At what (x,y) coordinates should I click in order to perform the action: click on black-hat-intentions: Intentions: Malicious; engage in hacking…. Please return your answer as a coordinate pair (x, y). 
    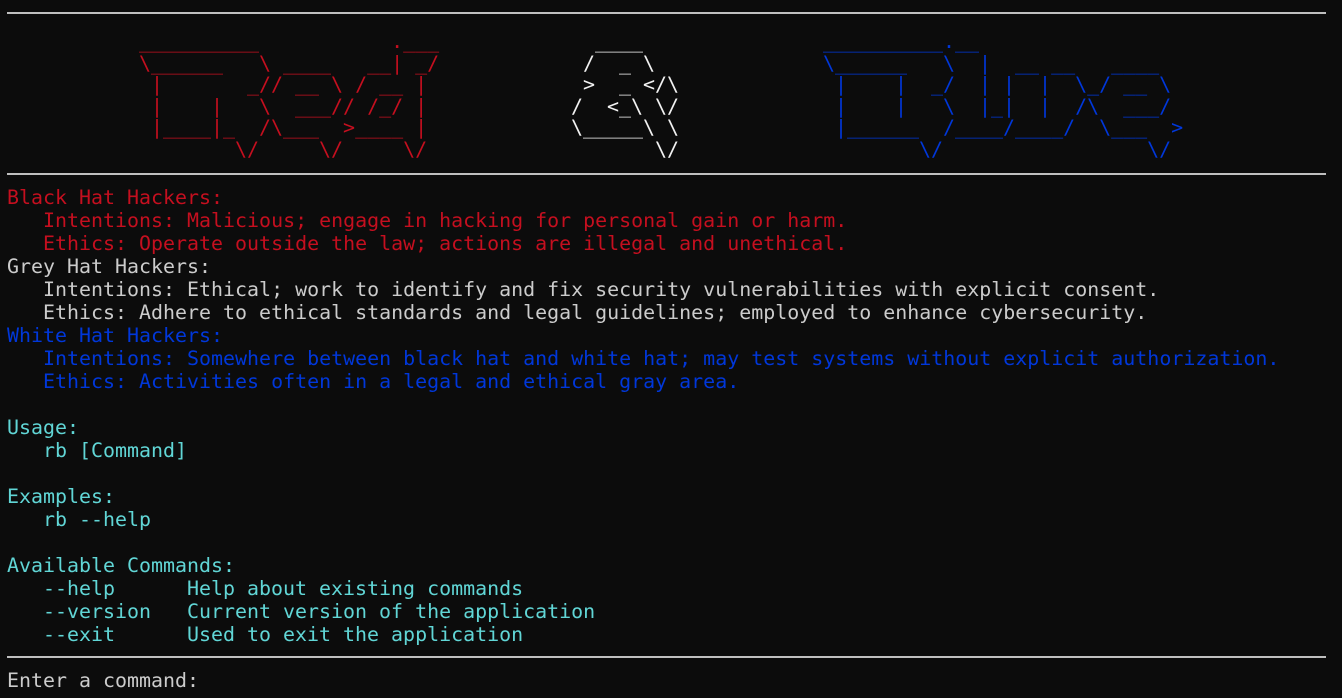
    Looking at the image, I should click on (445, 220).